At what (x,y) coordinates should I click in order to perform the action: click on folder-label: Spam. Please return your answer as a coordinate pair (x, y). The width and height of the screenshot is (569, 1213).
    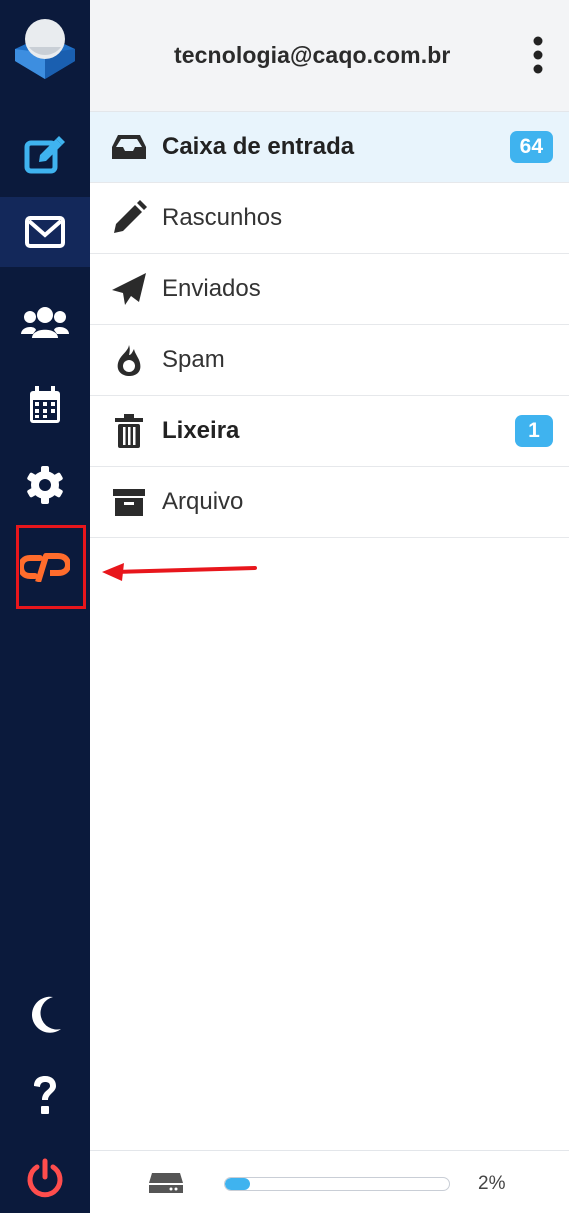
    Looking at the image, I should click on (193, 359).